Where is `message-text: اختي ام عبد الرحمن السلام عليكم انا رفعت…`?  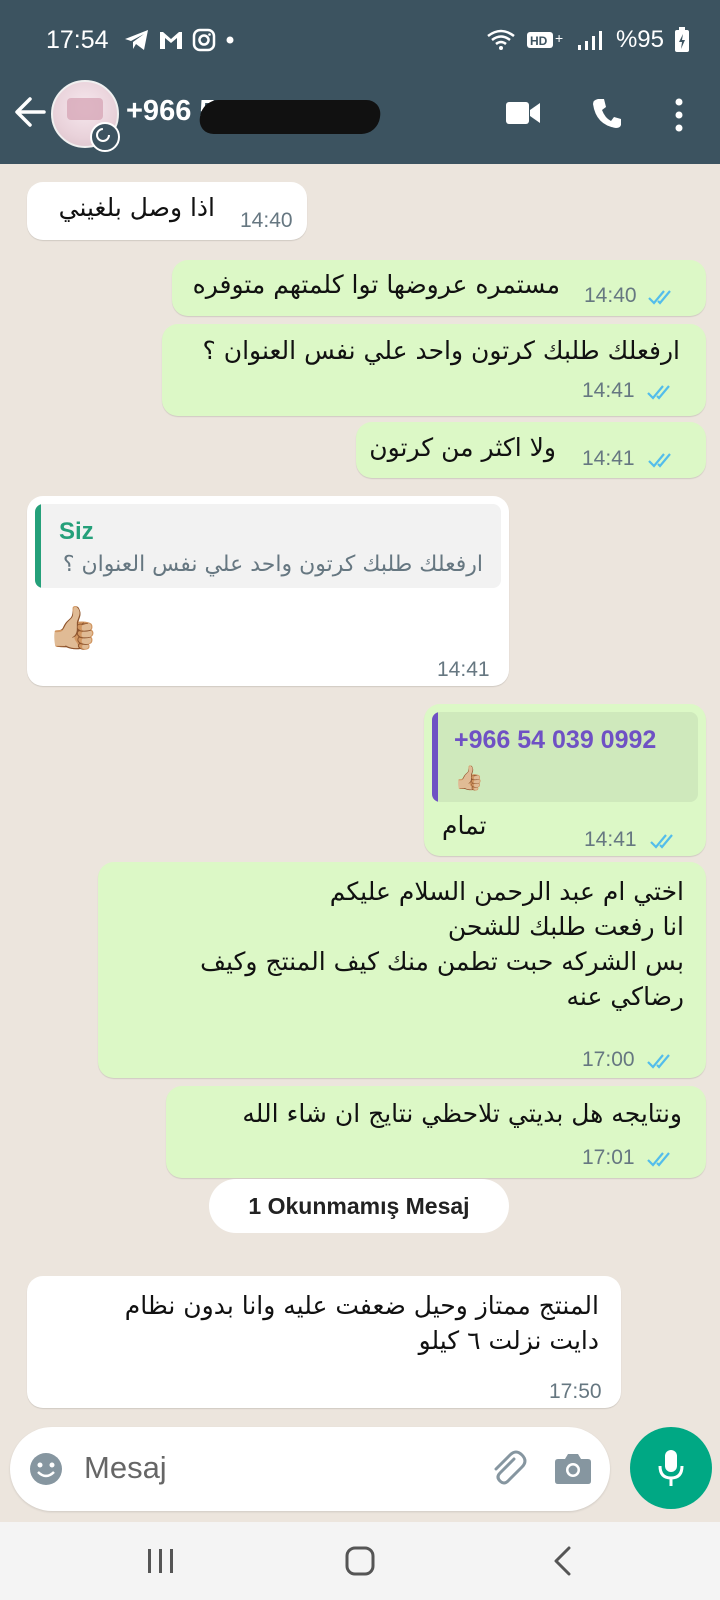 message-text: اختي ام عبد الرحمن السلام عليكم انا رفعت… is located at coordinates (442, 944).